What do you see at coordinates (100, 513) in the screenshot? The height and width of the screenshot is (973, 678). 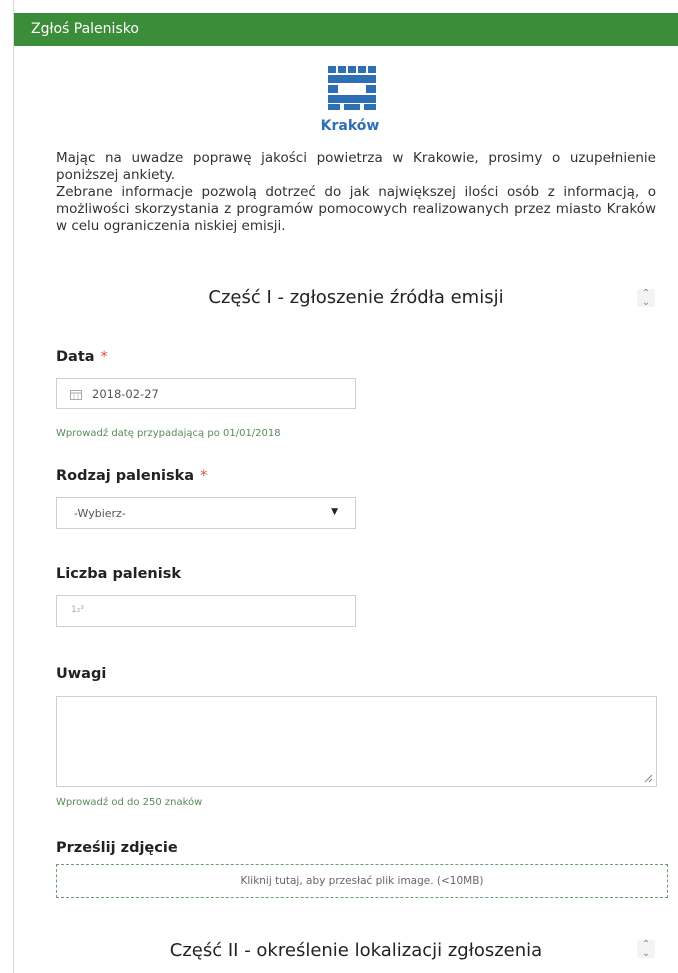 I see `hearth-type-selected: -Wybierz-` at bounding box center [100, 513].